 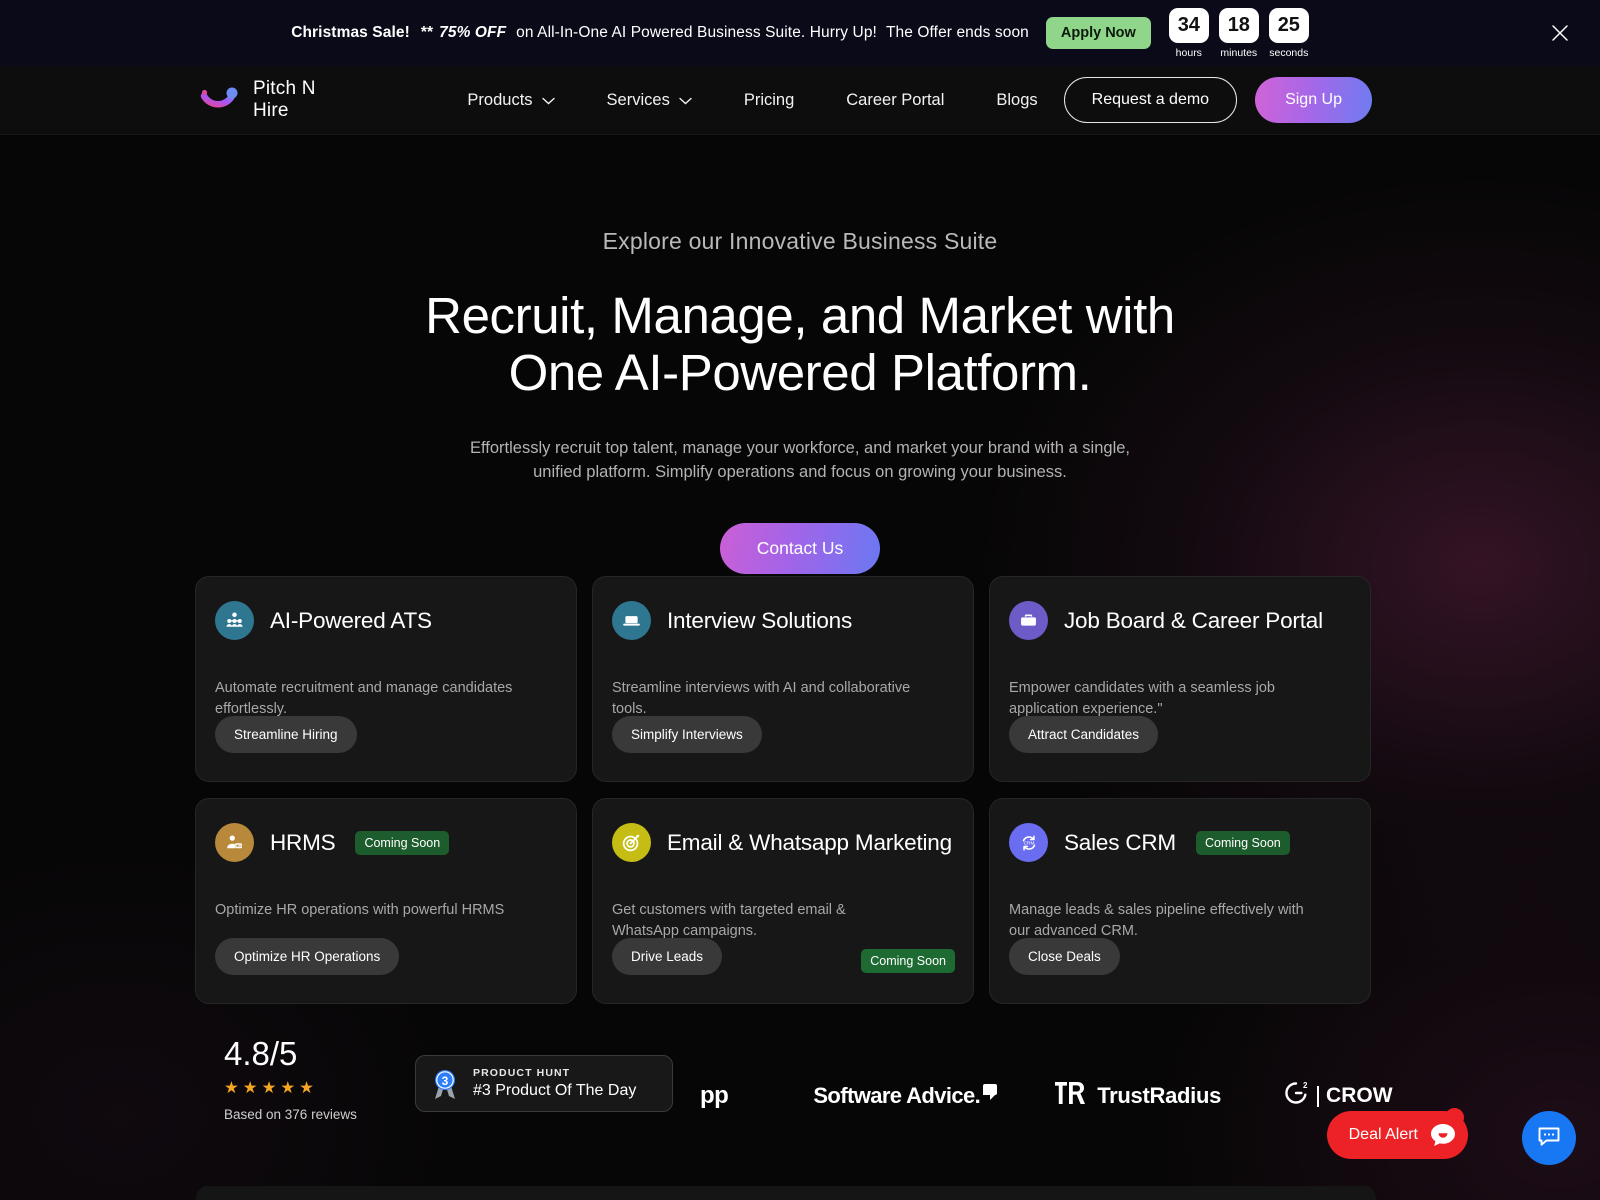 I want to click on nav-item-products: Products, so click(x=510, y=100).